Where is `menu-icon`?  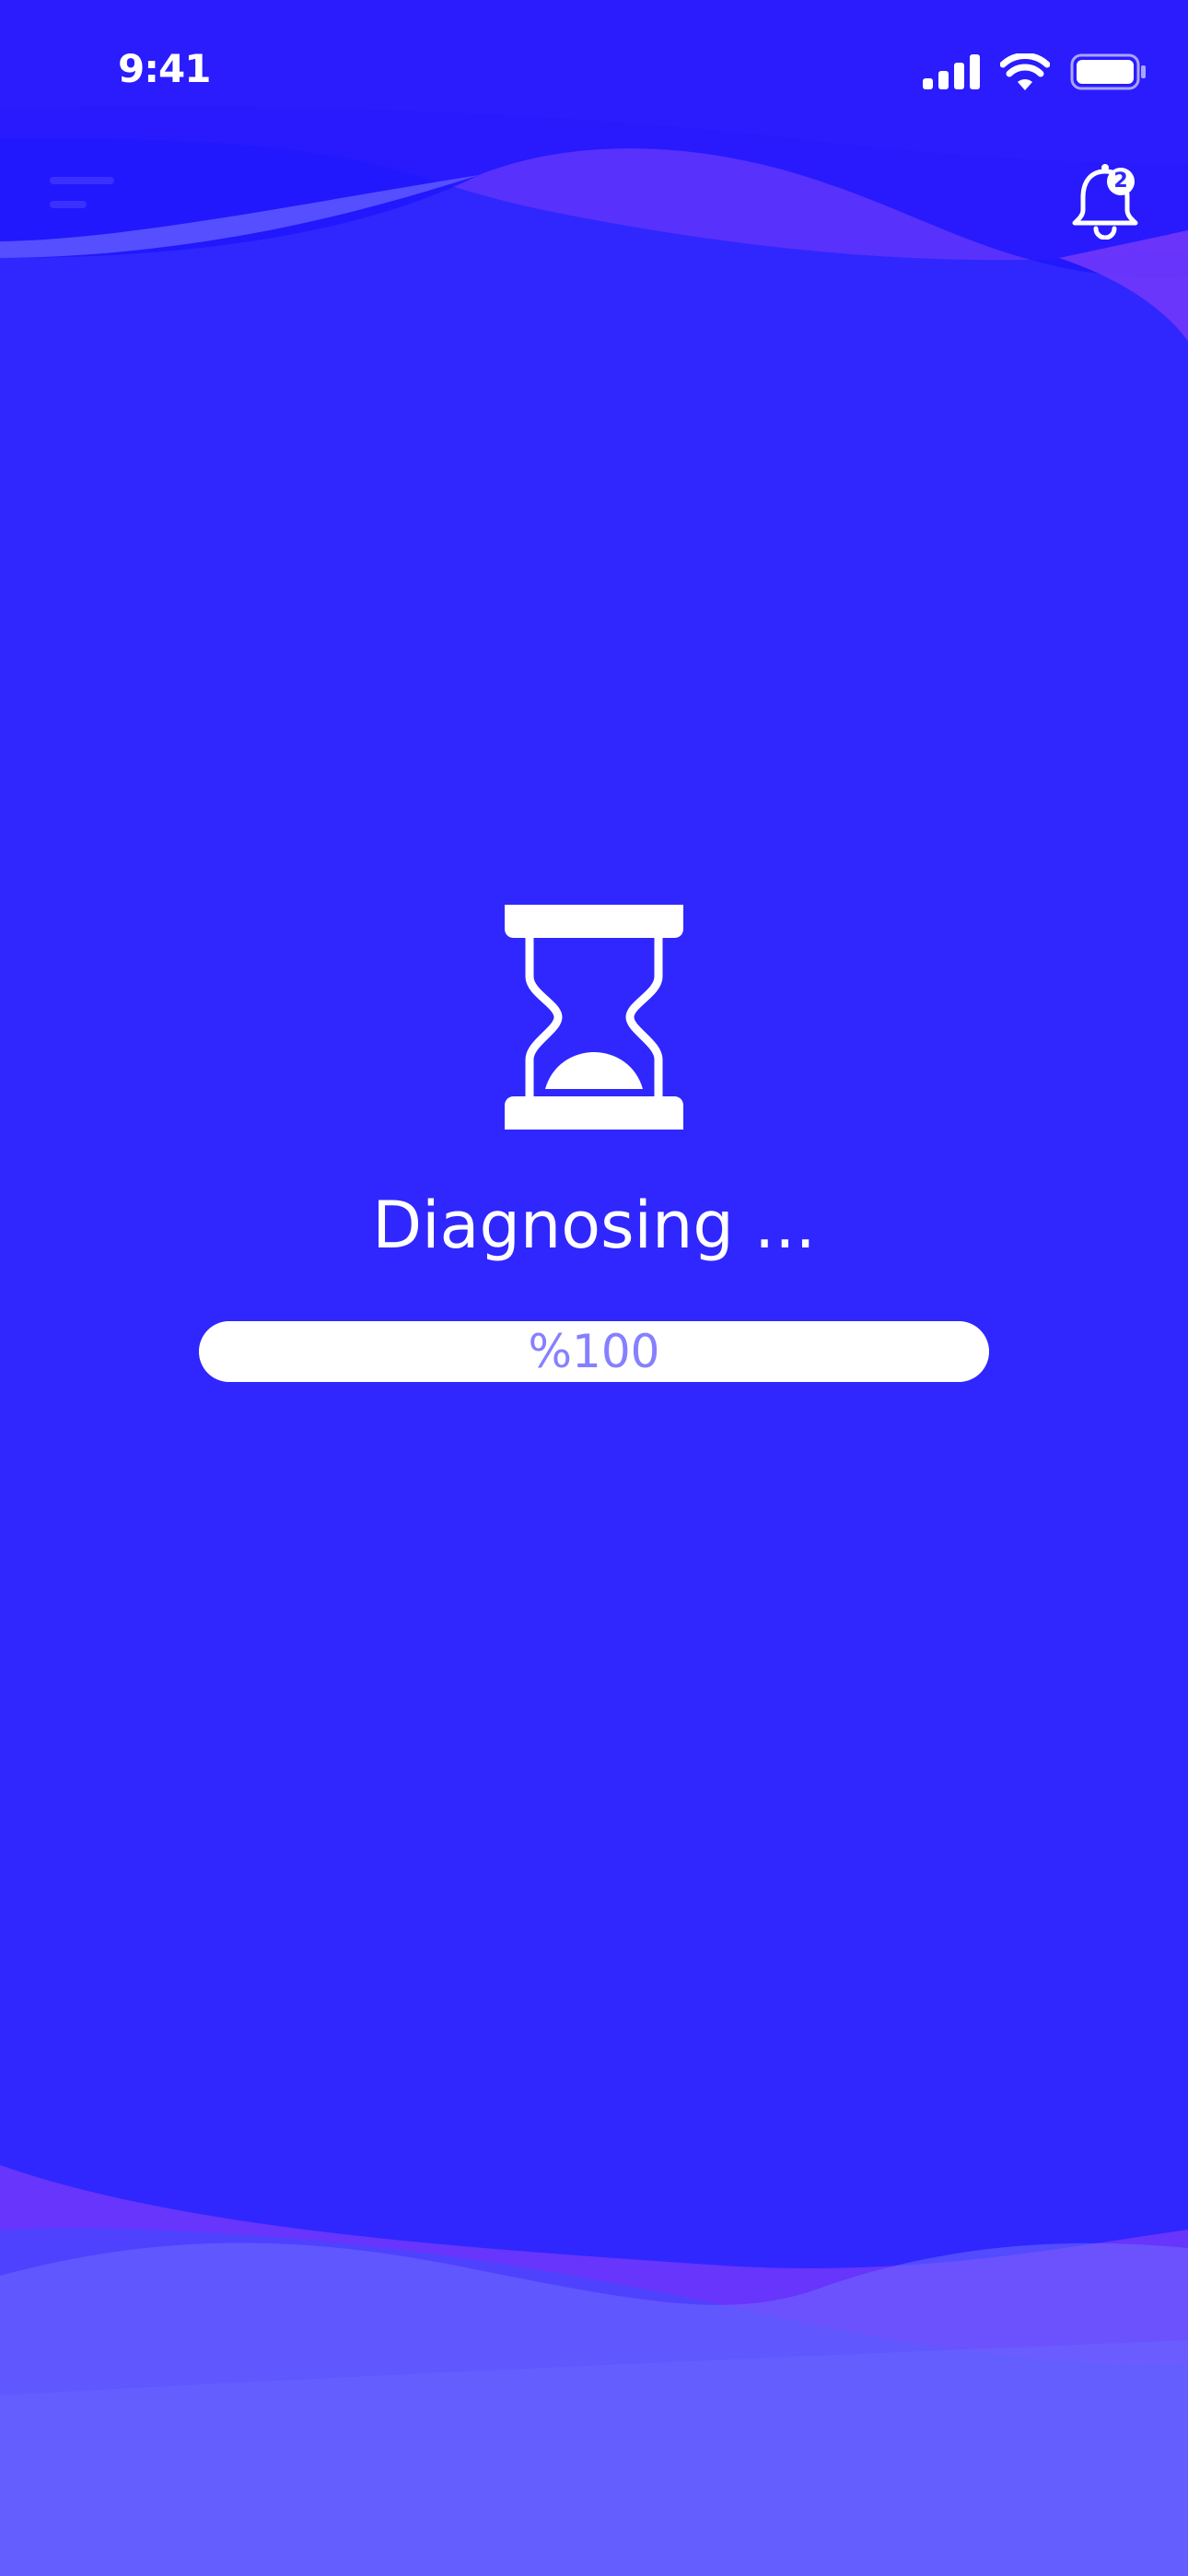
menu-icon is located at coordinates (82, 180).